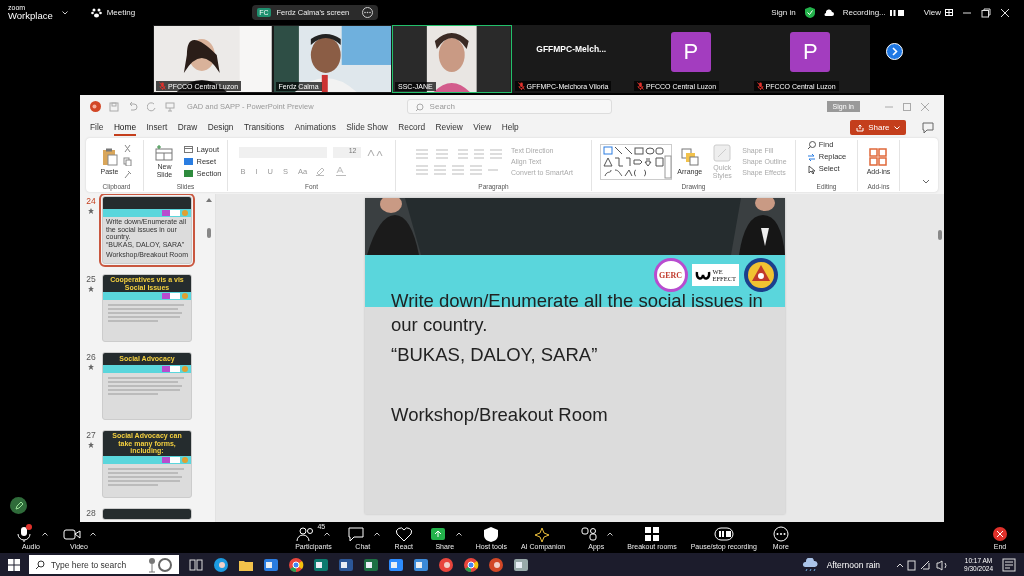 This screenshot has width=1024, height=576. What do you see at coordinates (809, 564) in the screenshot?
I see `weather-icon` at bounding box center [809, 564].